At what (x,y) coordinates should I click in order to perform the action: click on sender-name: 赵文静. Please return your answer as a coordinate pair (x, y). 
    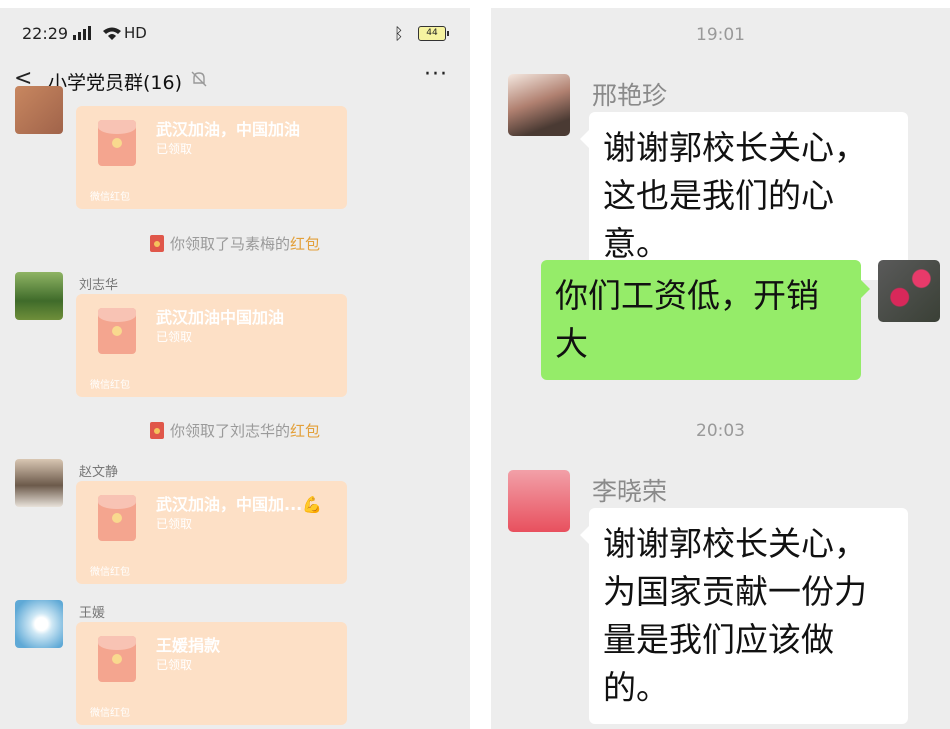
    Looking at the image, I should click on (99, 472).